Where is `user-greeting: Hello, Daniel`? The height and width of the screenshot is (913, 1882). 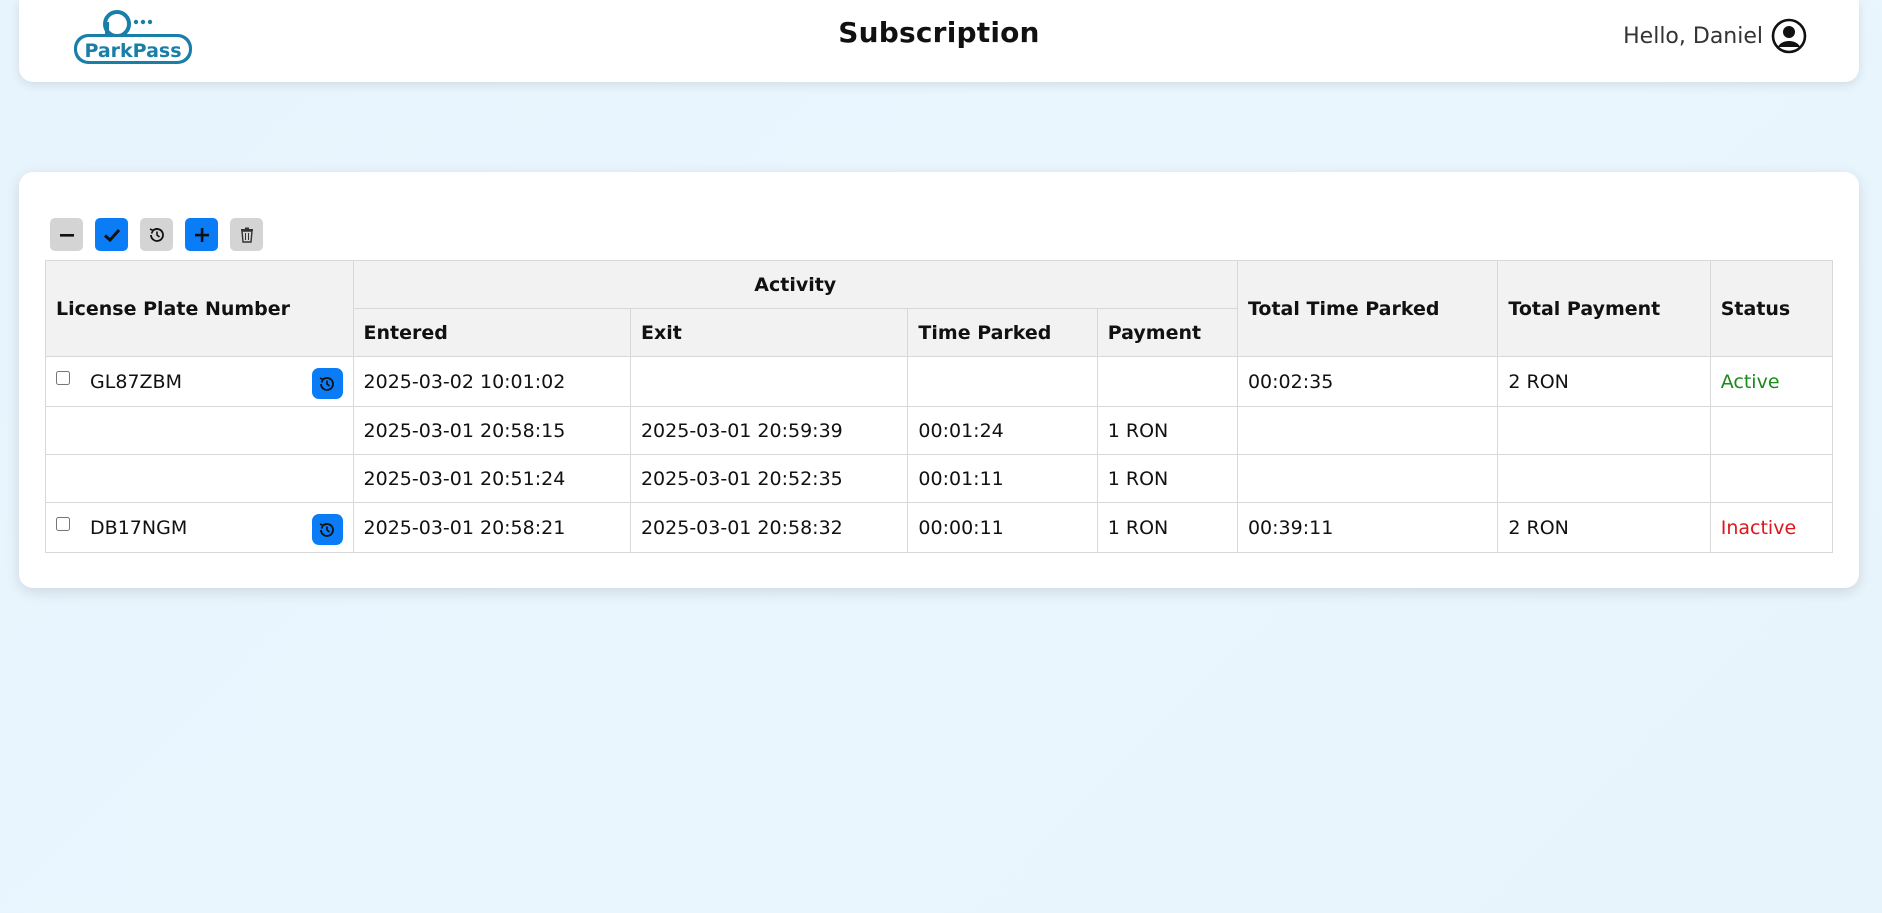 user-greeting: Hello, Daniel is located at coordinates (1693, 36).